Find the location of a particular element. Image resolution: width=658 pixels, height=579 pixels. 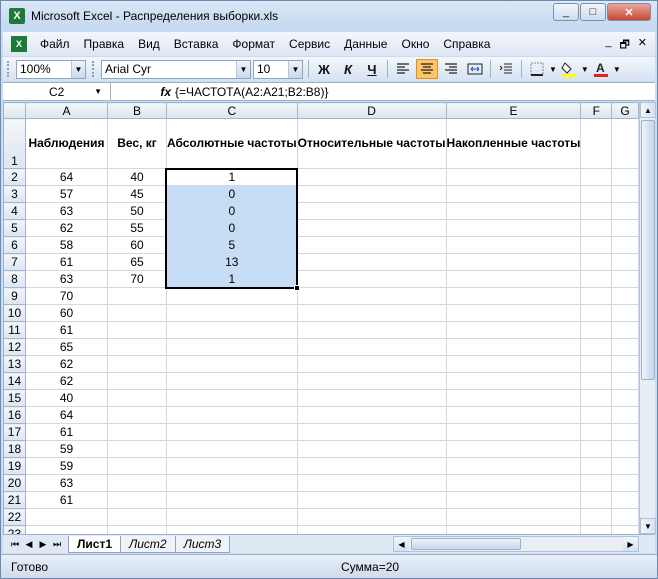

cell-b: 60 is located at coordinates (137, 245).